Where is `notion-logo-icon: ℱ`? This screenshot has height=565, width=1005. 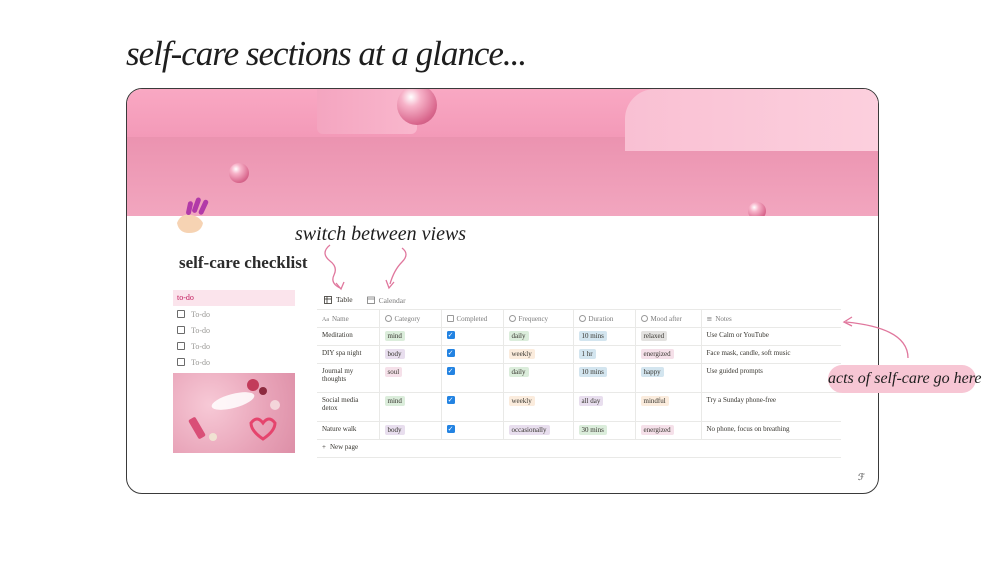 notion-logo-icon: ℱ is located at coordinates (862, 478).